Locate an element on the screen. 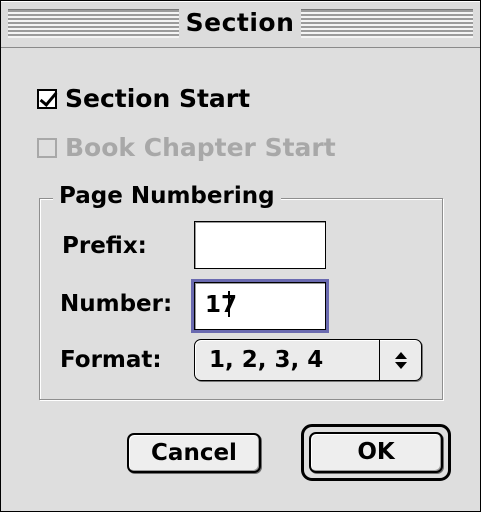 The height and width of the screenshot is (512, 481). book-chapter-start-checkbox is located at coordinates (47, 148).